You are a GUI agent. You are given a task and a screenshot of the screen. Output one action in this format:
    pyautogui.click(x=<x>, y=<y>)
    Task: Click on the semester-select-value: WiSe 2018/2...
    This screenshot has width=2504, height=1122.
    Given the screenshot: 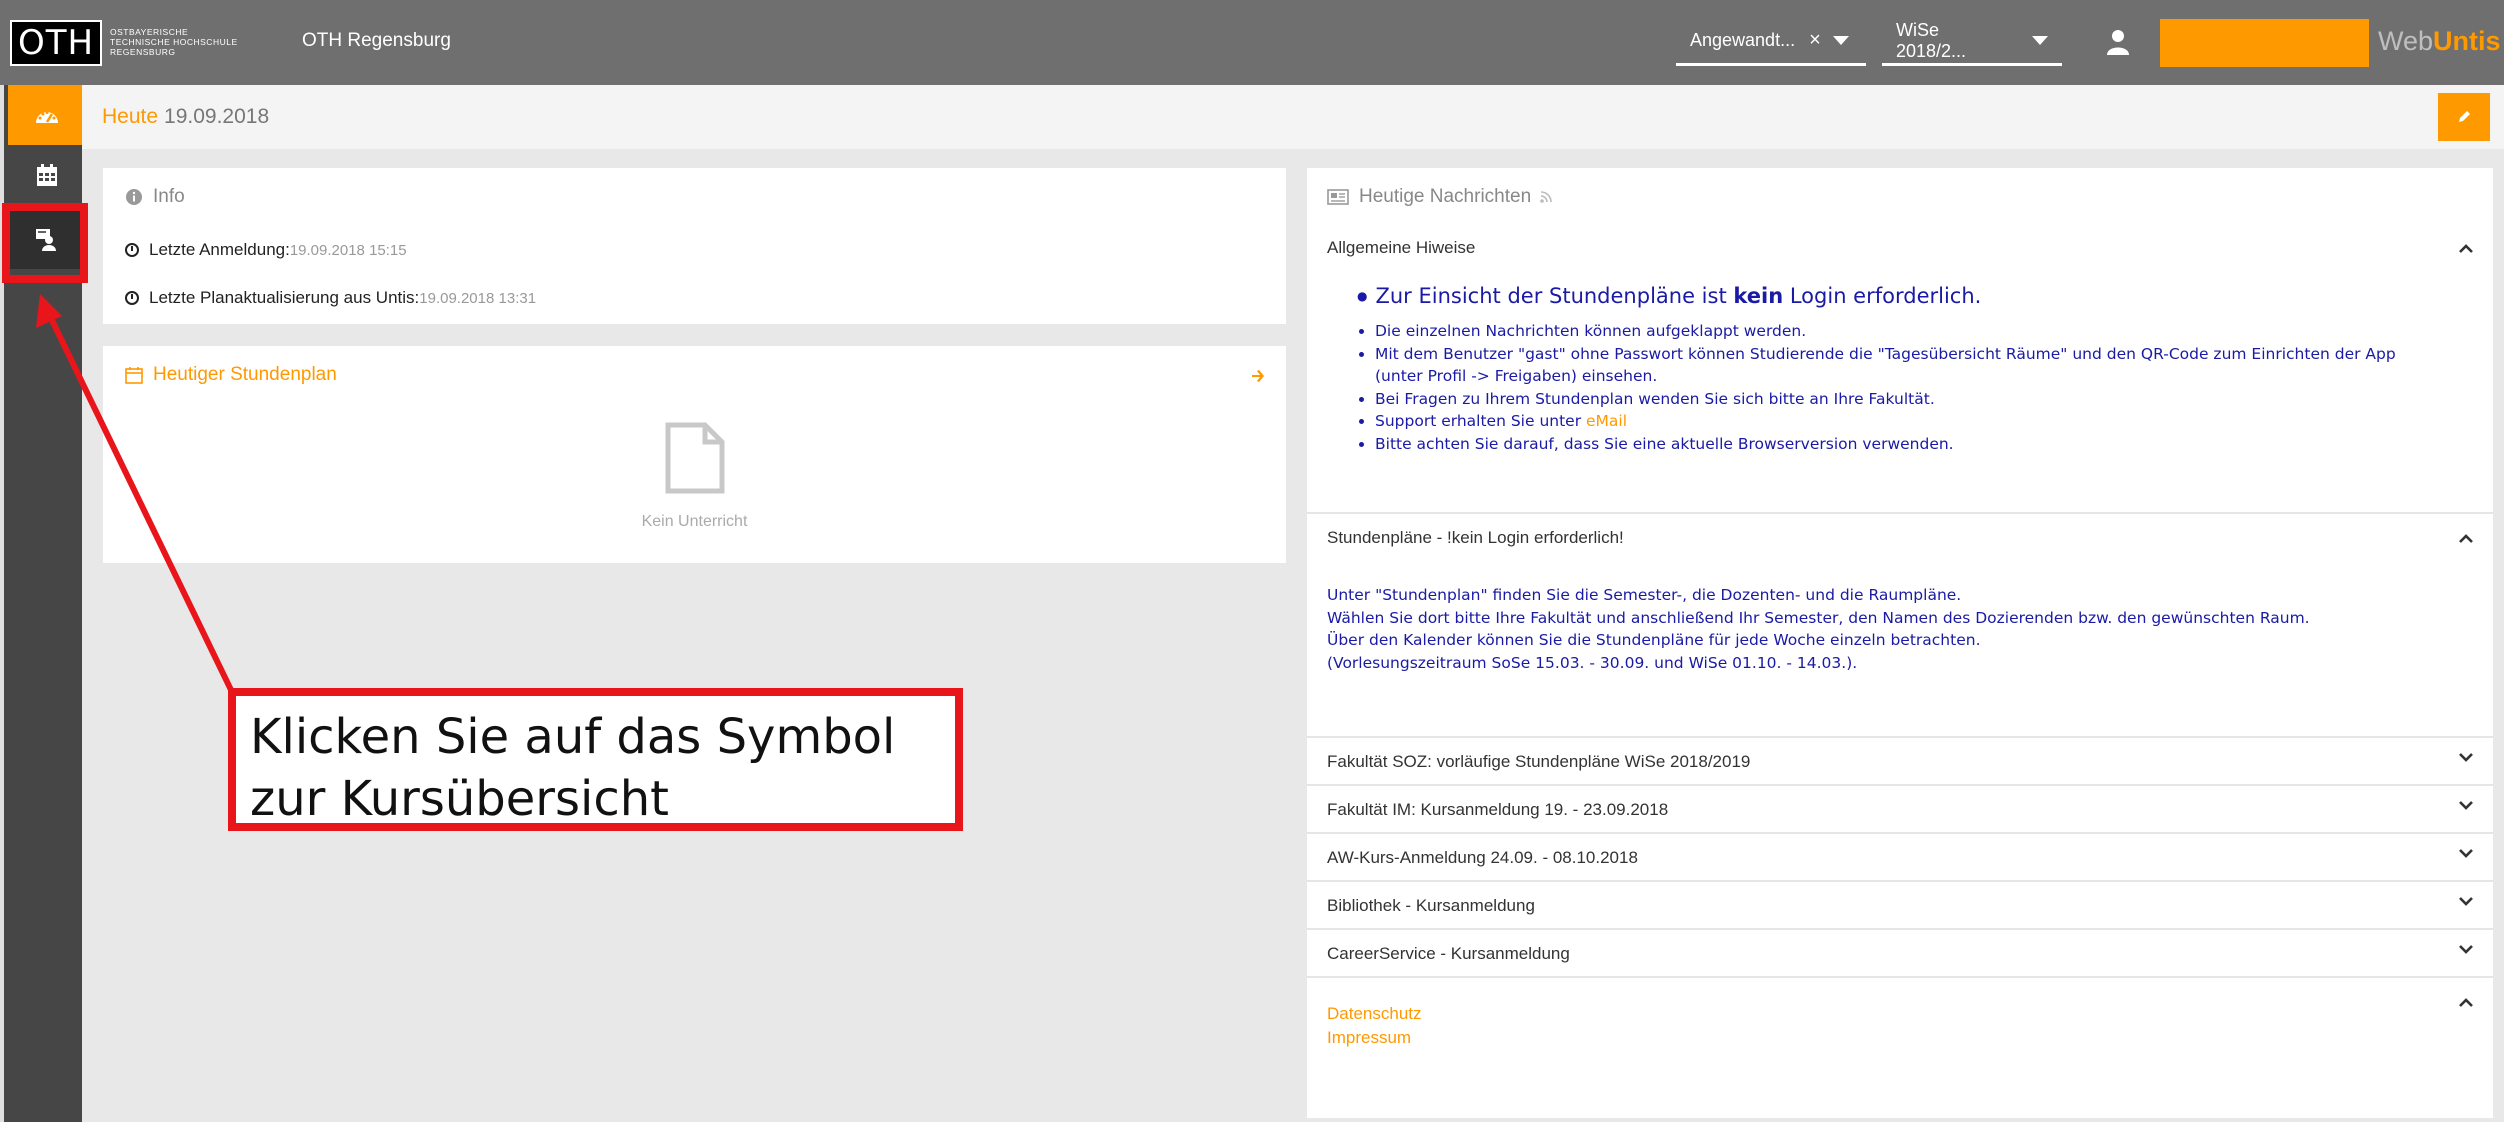 What is the action you would take?
    pyautogui.click(x=1931, y=40)
    